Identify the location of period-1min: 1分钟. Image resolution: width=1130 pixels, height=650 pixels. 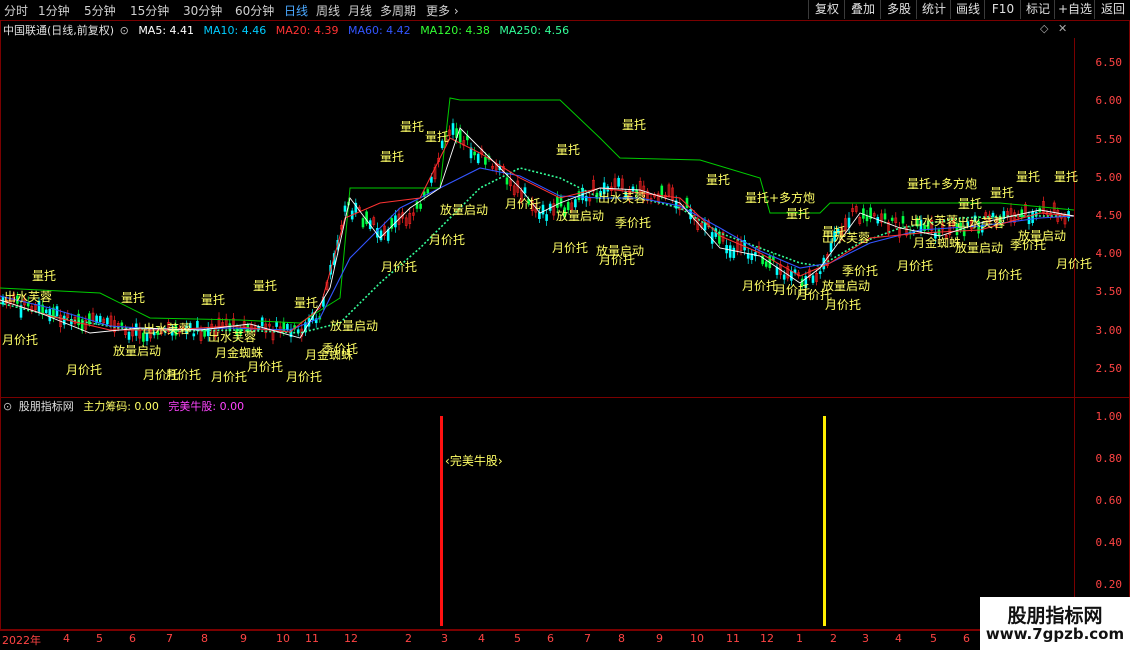
(54, 10).